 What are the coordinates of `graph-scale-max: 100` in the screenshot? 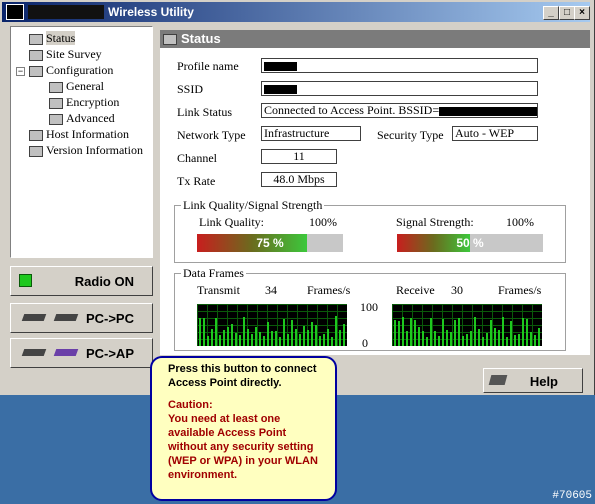 It's located at (369, 307).